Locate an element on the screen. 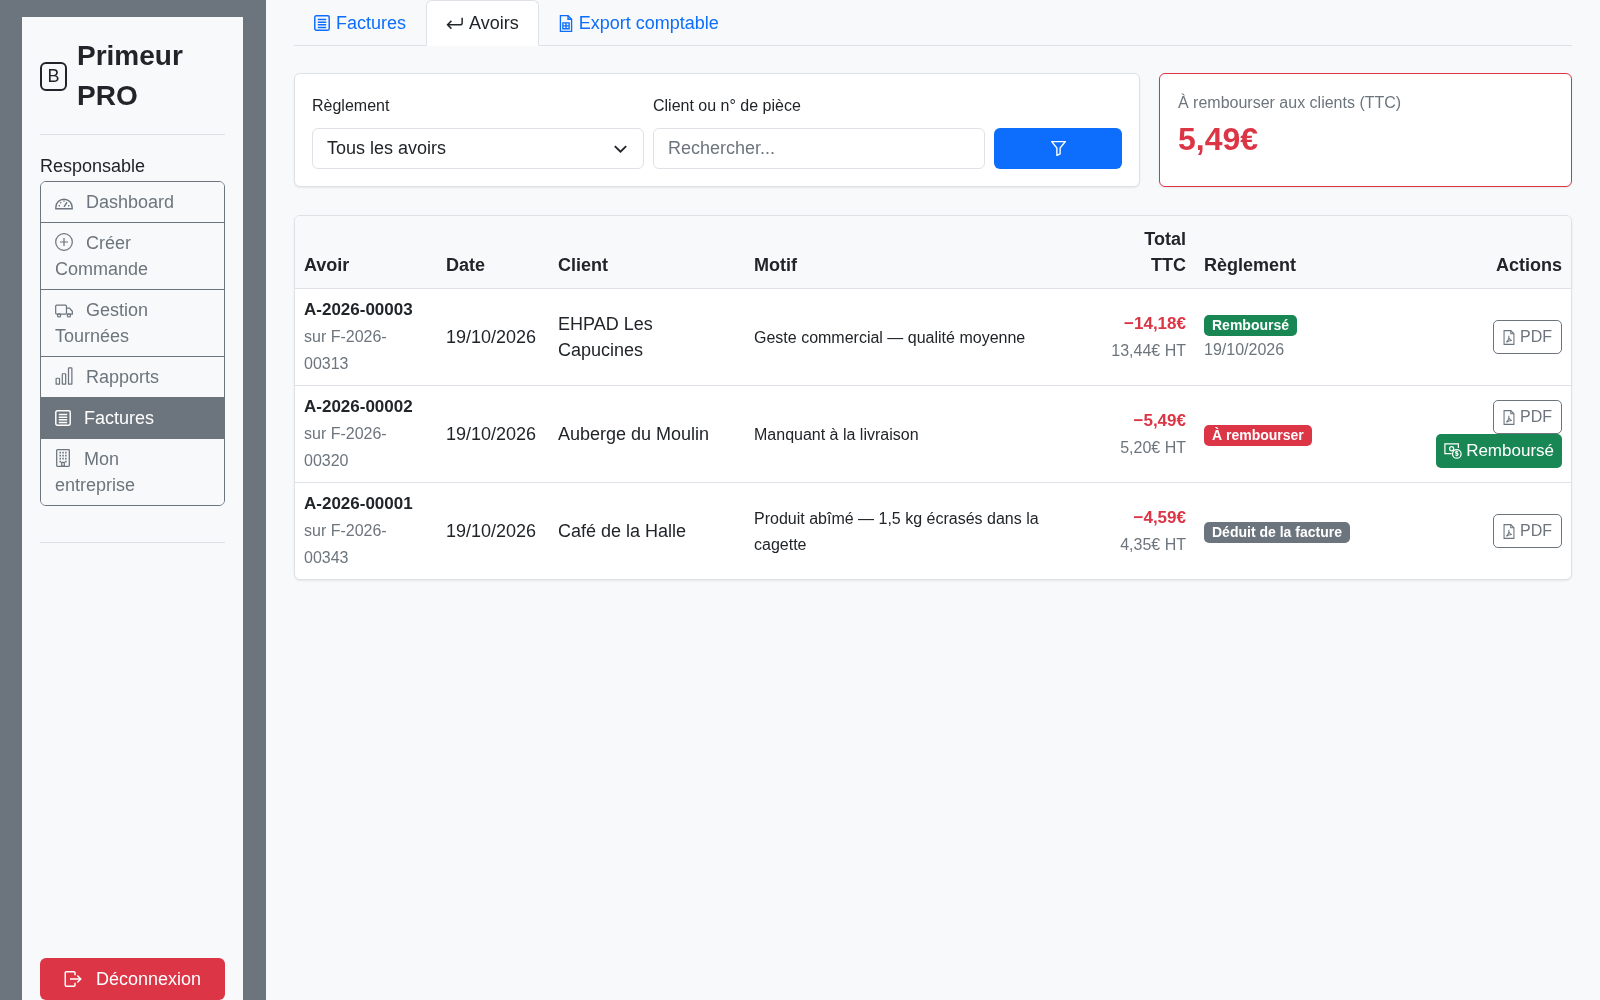 This screenshot has height=1000, width=1600. spreadsheet-icon is located at coordinates (565, 23).